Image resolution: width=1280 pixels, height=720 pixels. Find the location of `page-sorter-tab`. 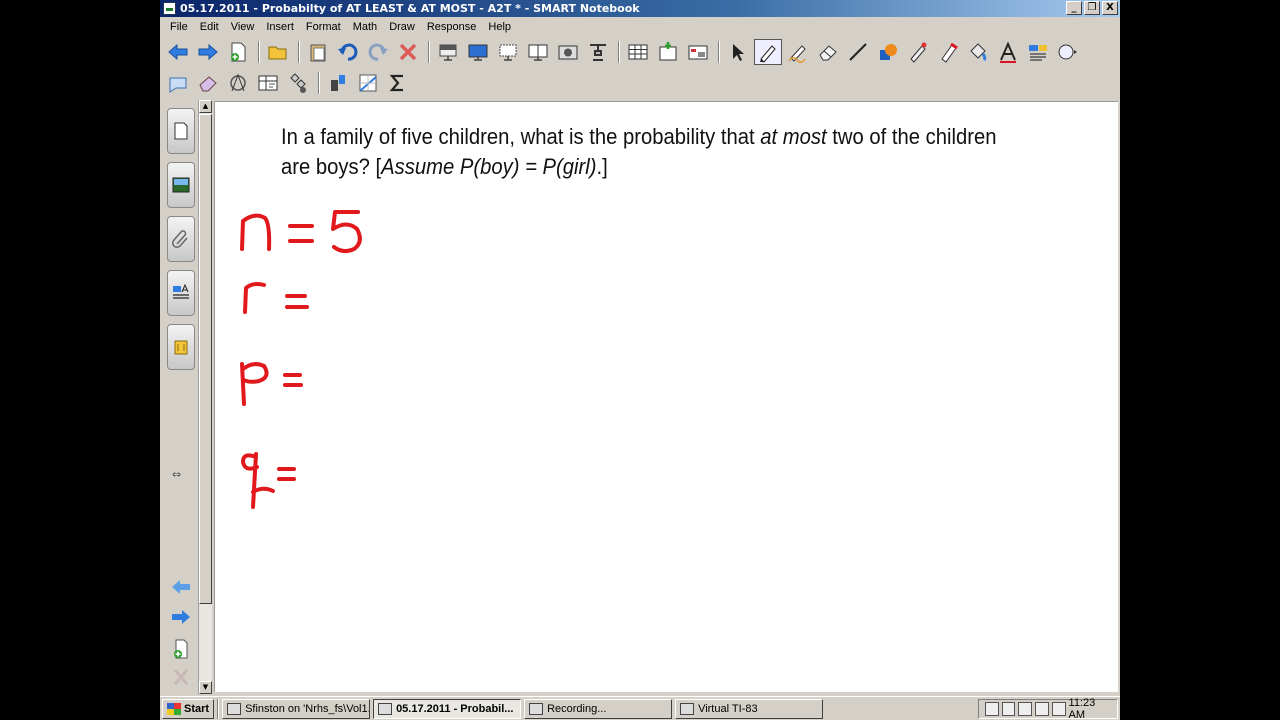

page-sorter-tab is located at coordinates (181, 131).